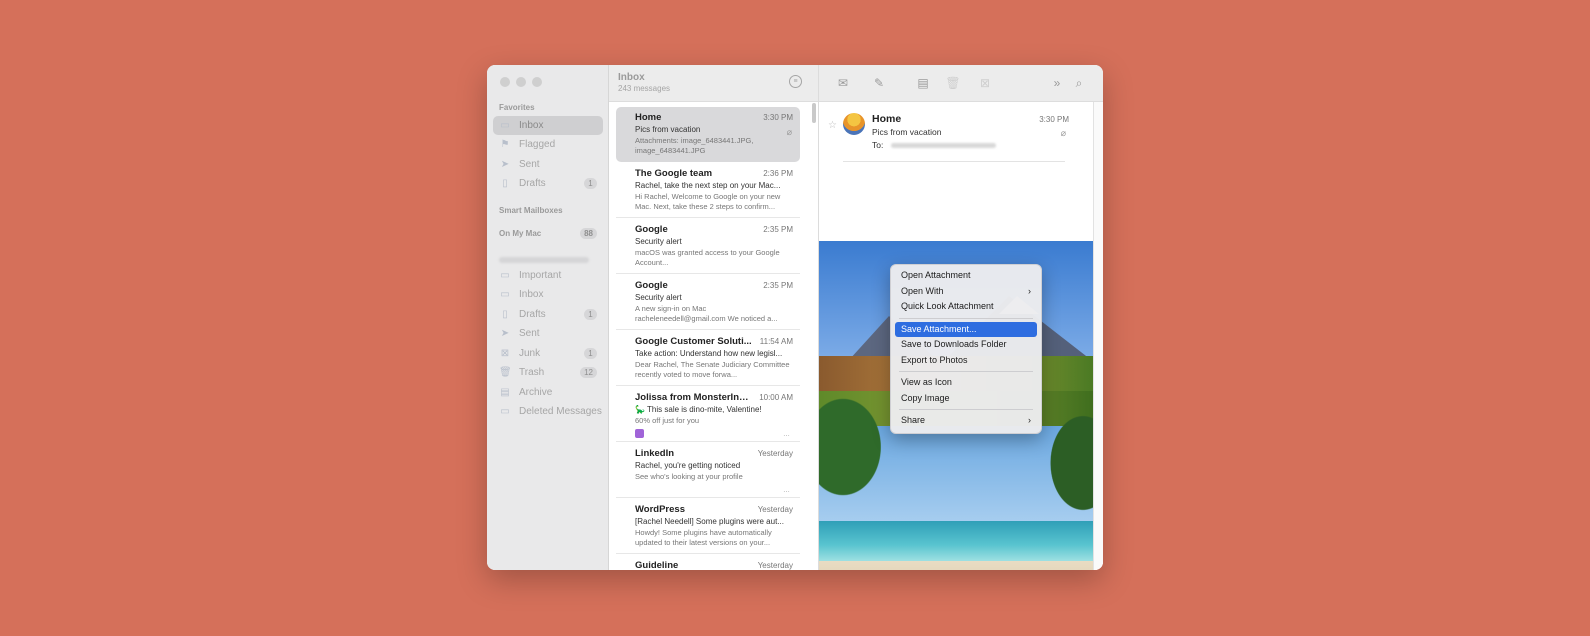 This screenshot has width=1590, height=636. What do you see at coordinates (913, 420) in the screenshot?
I see `menu-item-label: Share` at bounding box center [913, 420].